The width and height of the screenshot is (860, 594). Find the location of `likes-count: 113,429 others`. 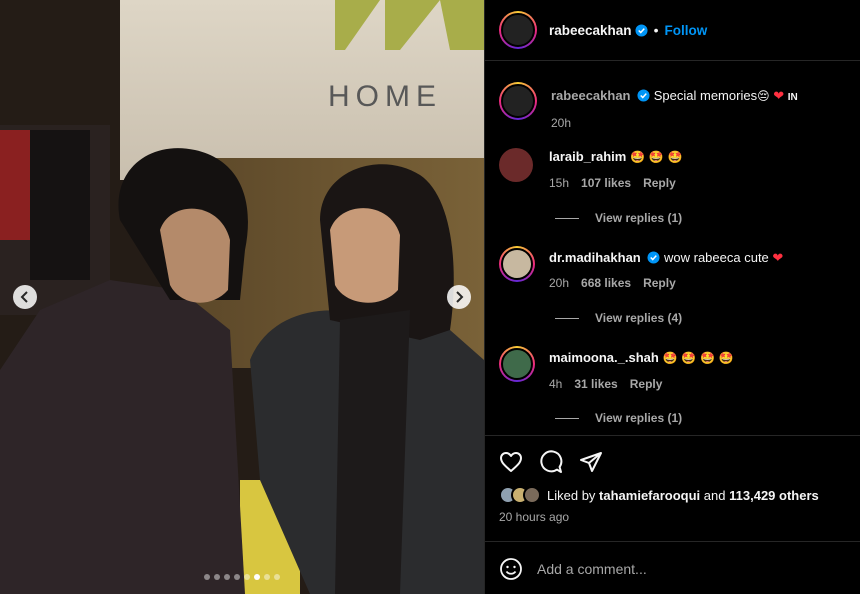

likes-count: 113,429 others is located at coordinates (774, 495).